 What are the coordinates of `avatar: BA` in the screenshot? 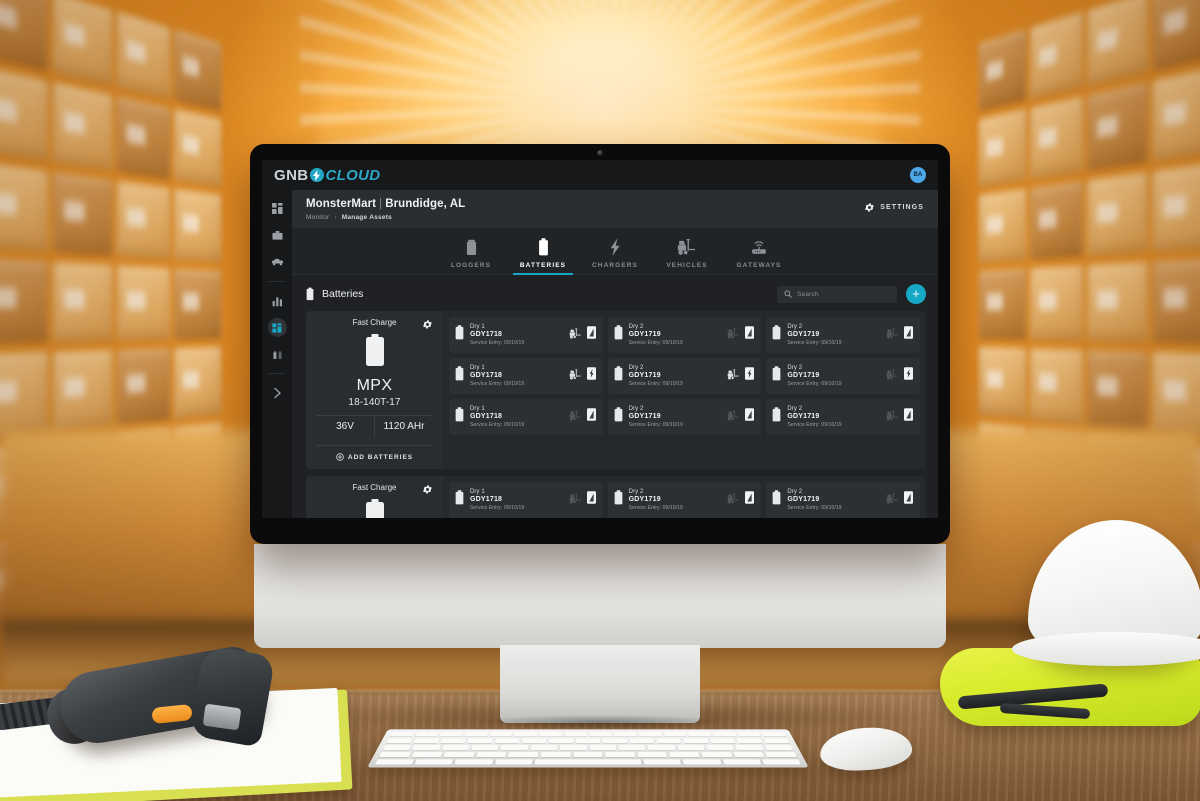 It's located at (918, 175).